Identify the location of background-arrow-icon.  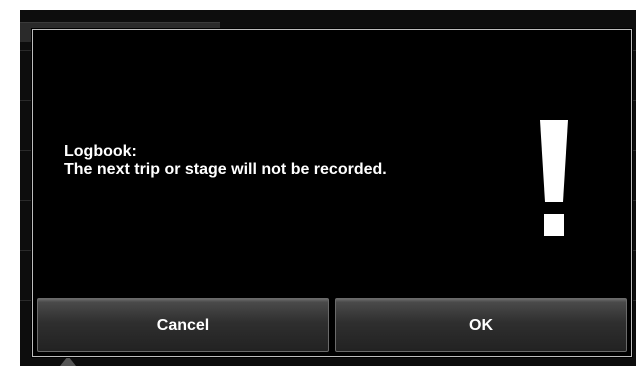
(68, 361).